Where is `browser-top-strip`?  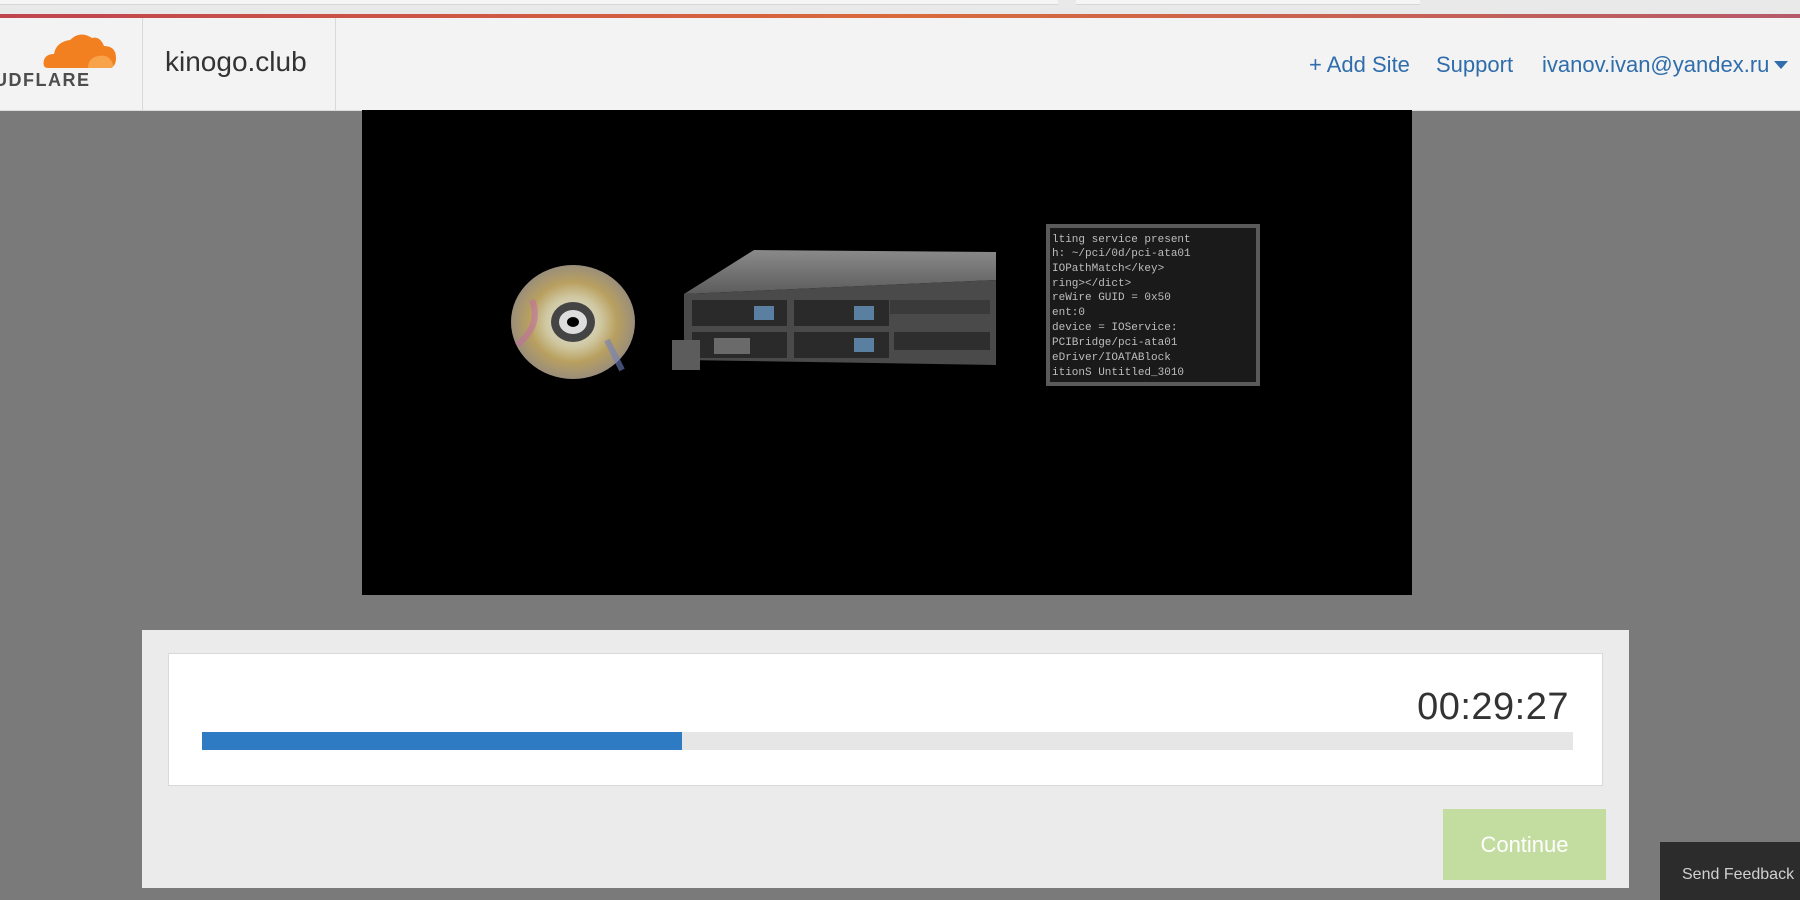 browser-top-strip is located at coordinates (900, 7).